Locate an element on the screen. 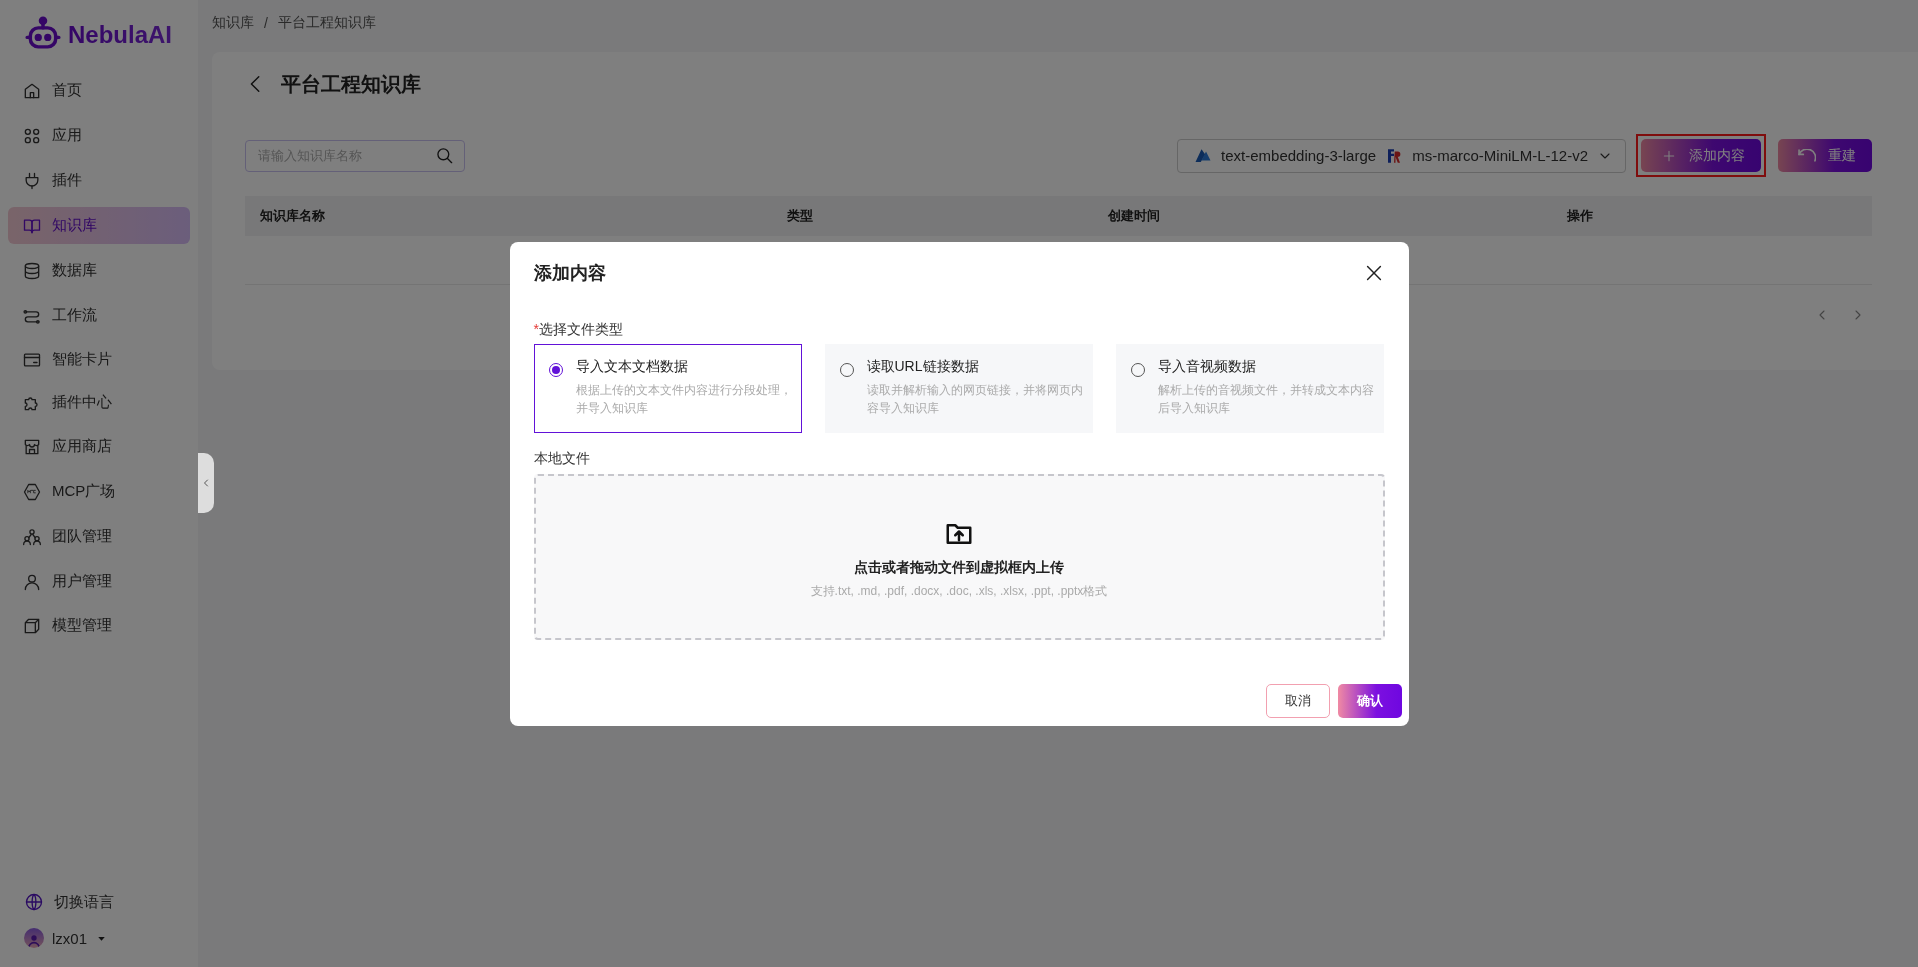  column-header: 创建时间 is located at coordinates (1134, 216).